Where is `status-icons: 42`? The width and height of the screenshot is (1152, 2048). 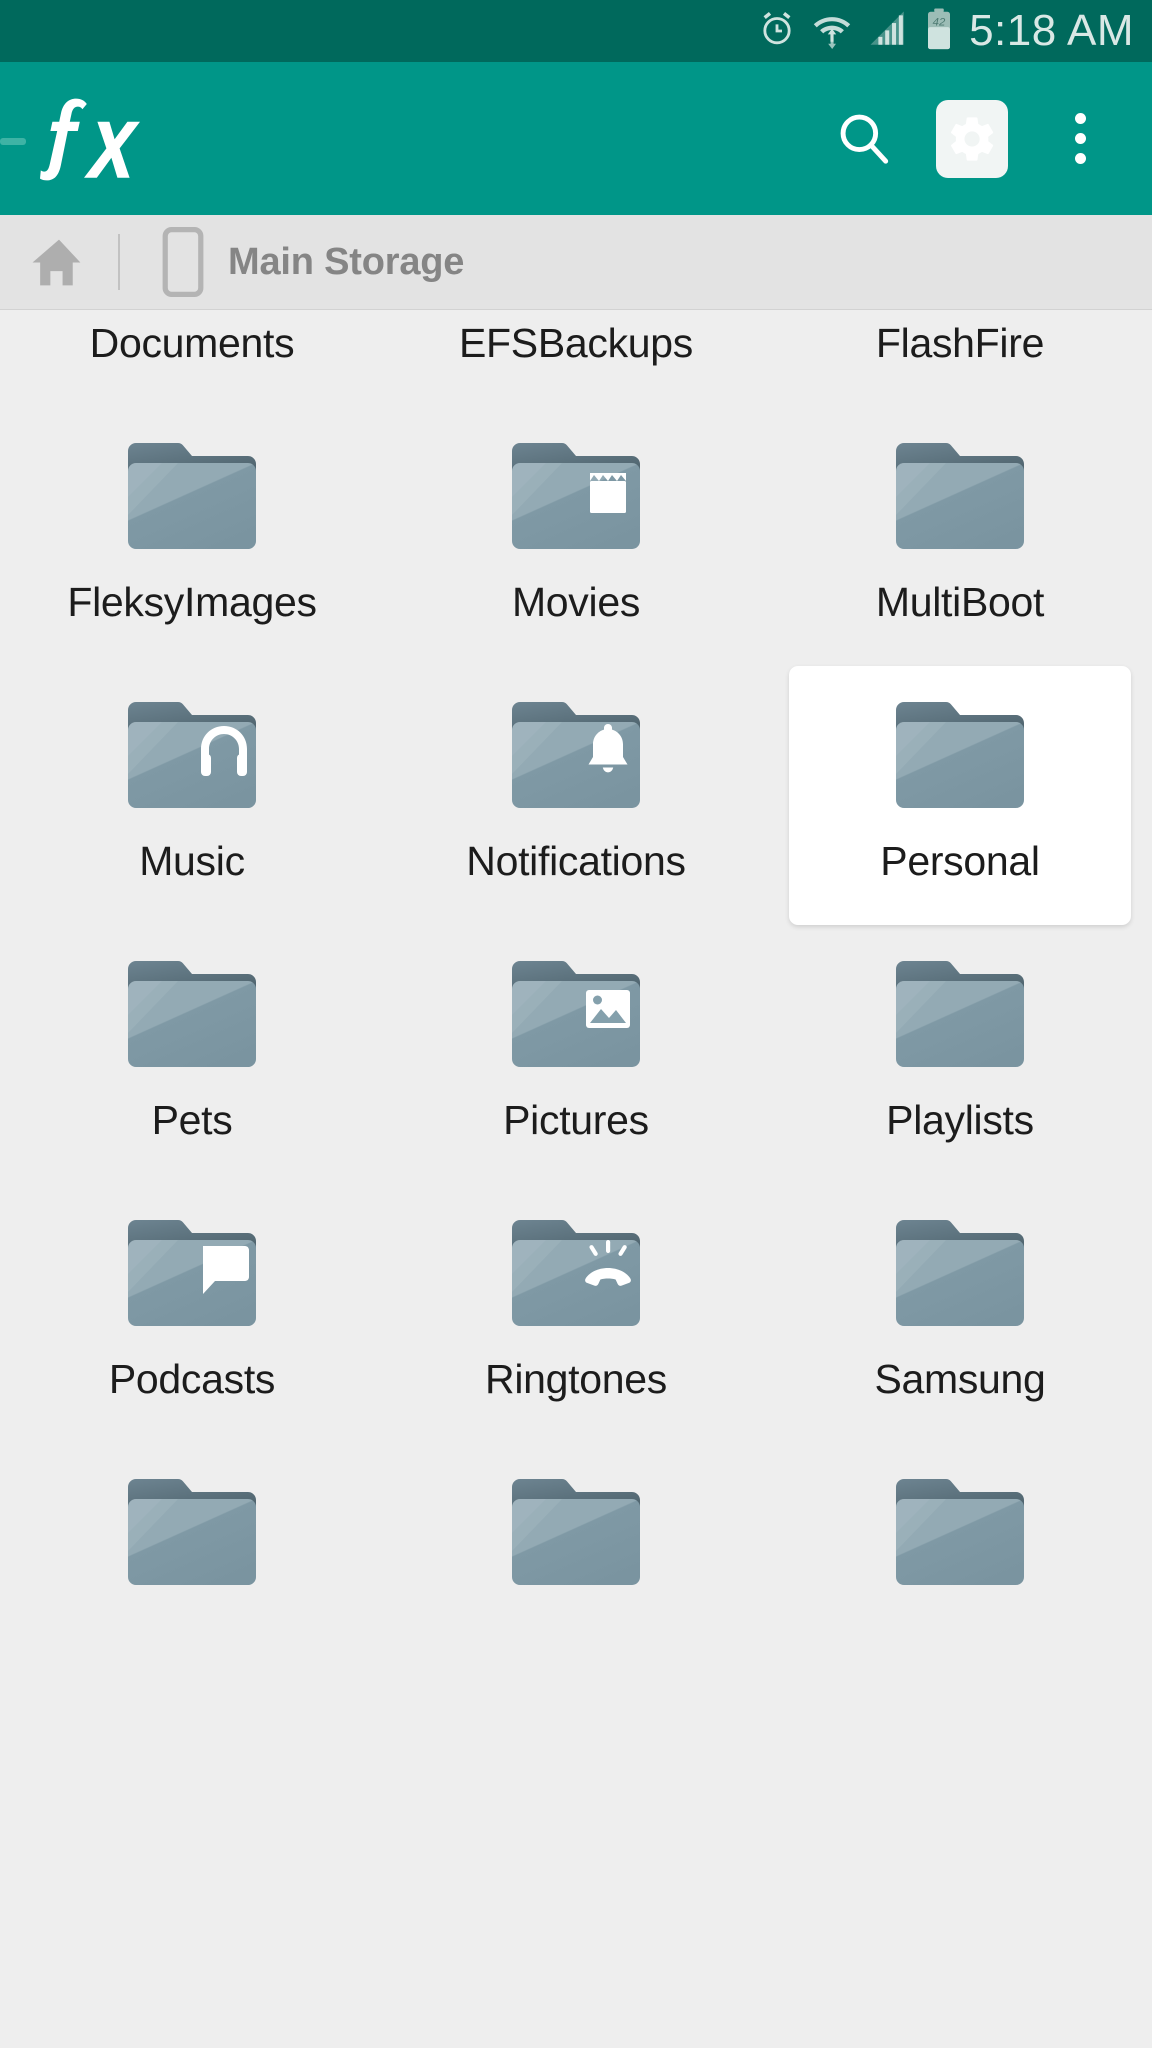 status-icons: 42 is located at coordinates (856, 31).